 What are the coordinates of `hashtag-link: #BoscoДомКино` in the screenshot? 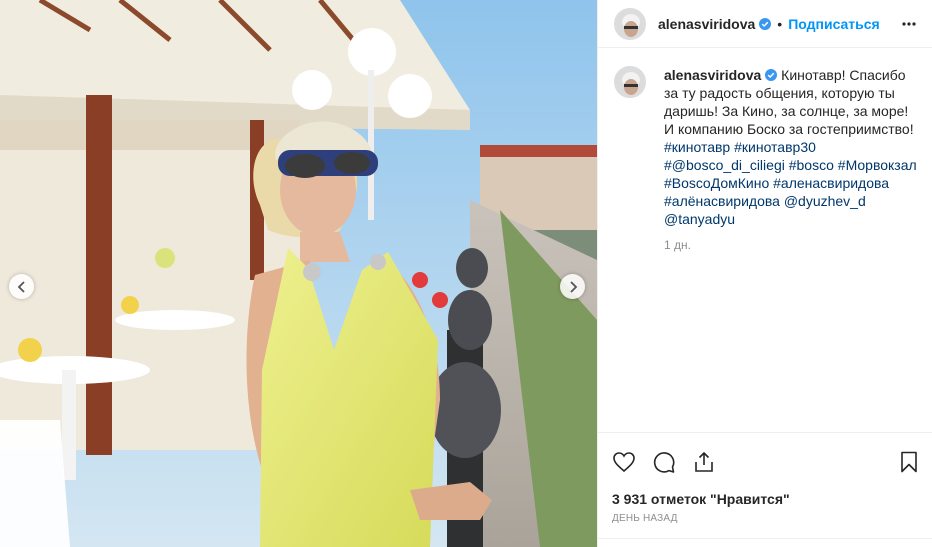 It's located at (716, 183).